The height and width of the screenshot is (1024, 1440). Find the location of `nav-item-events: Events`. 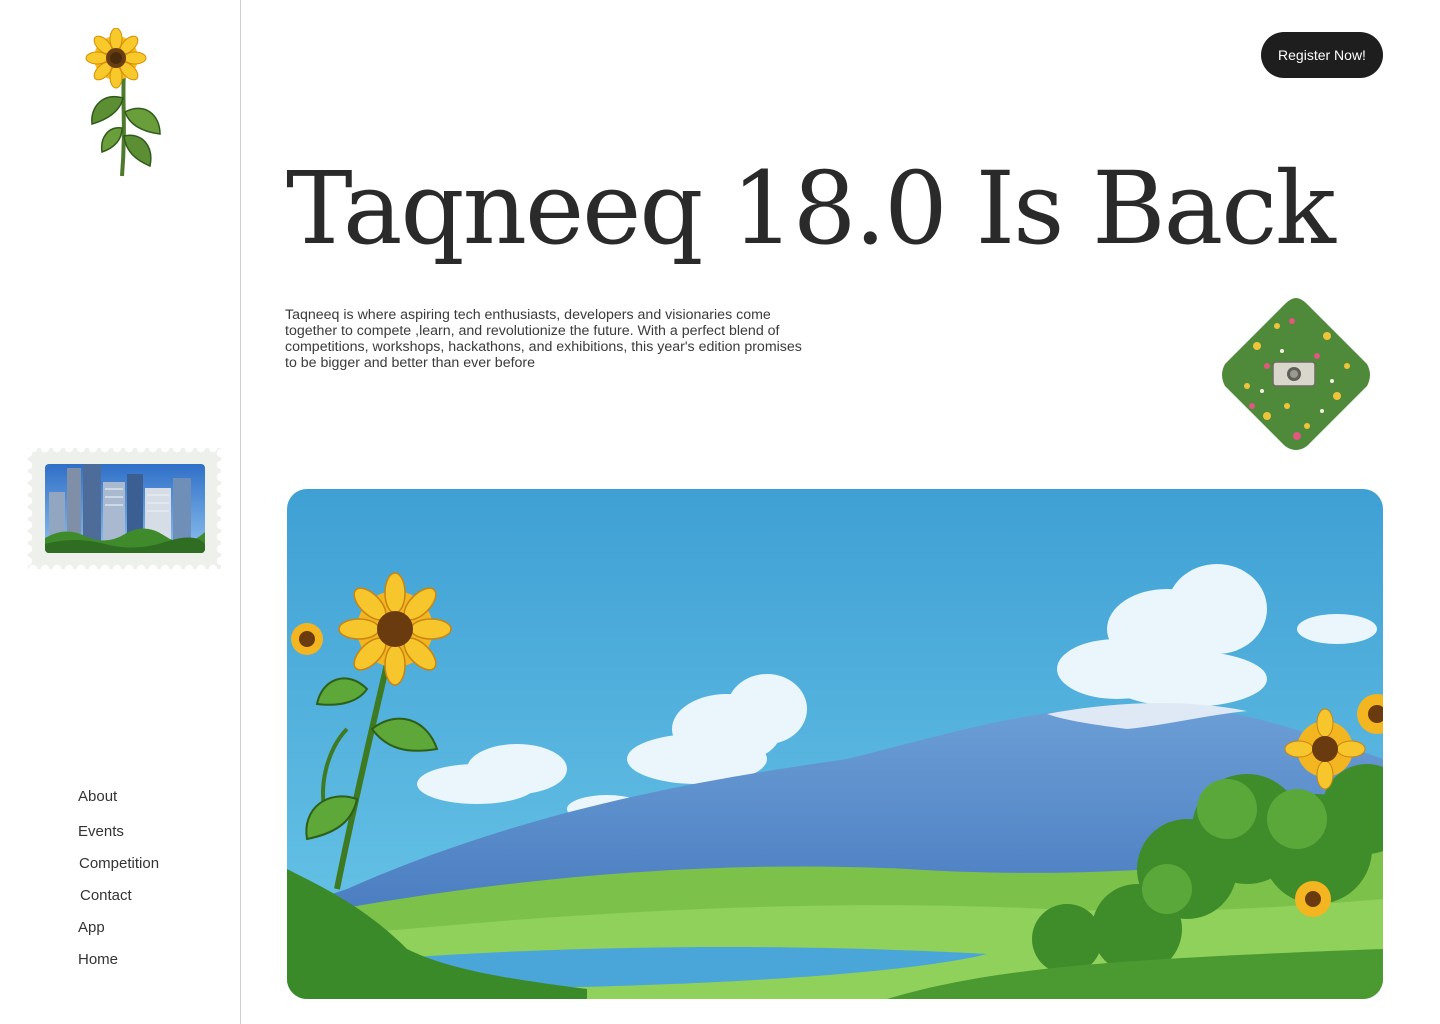

nav-item-events: Events is located at coordinates (101, 831).